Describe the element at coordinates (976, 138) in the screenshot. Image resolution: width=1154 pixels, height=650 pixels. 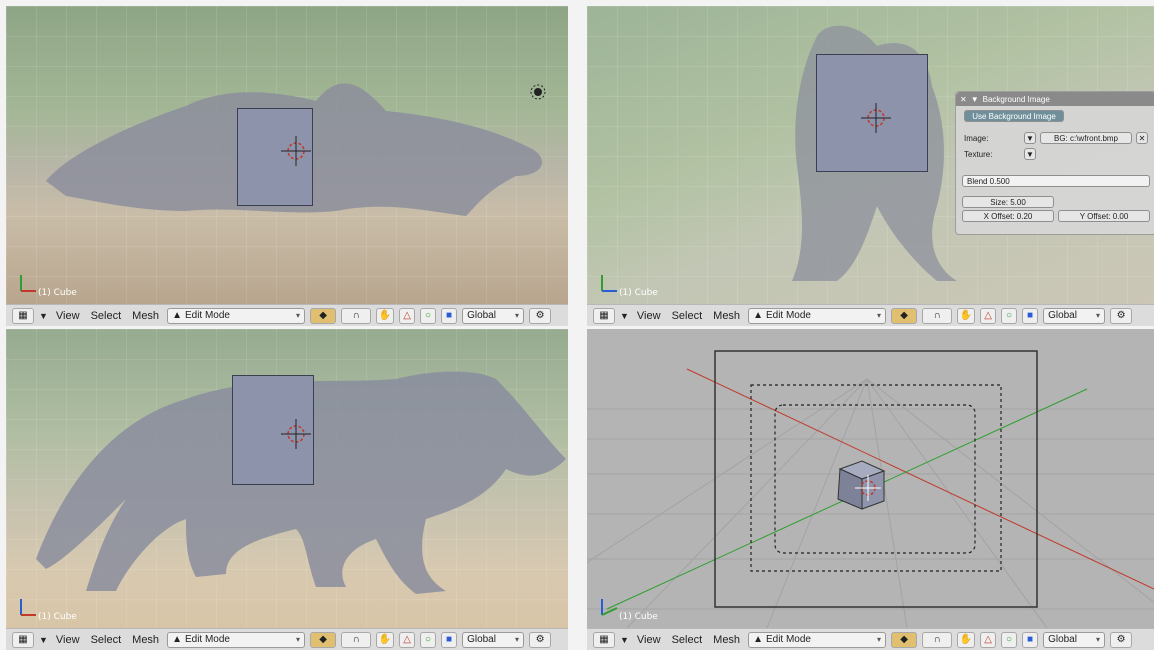
I see `image-label: Image:` at that location.